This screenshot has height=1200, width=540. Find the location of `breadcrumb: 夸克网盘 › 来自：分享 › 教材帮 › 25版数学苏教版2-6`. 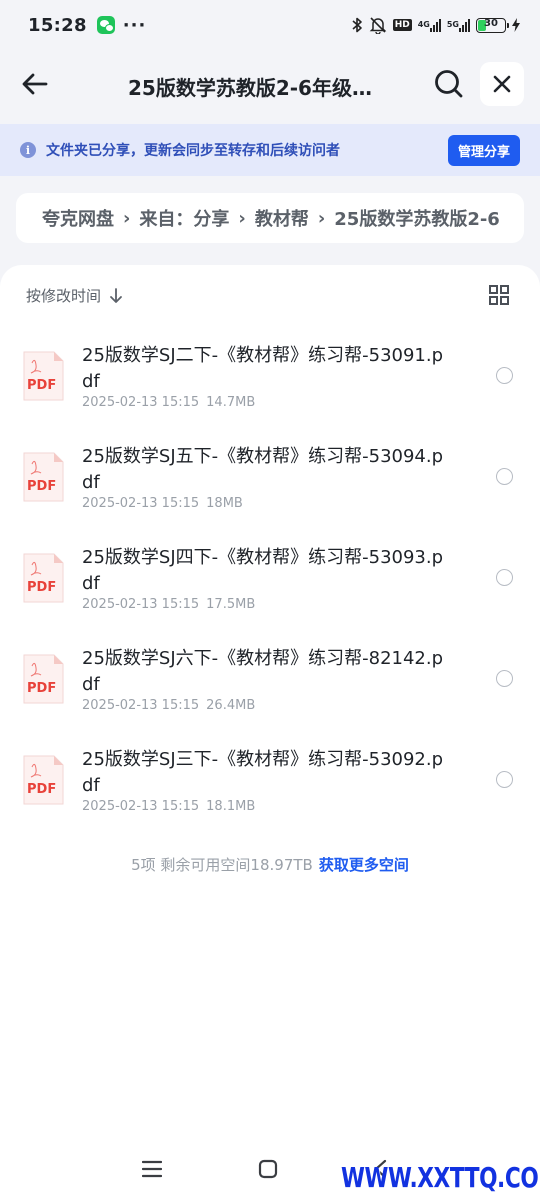

breadcrumb: 夸克网盘 › 来自：分享 › 教材帮 › 25版数学苏教版2-6 is located at coordinates (270, 218).